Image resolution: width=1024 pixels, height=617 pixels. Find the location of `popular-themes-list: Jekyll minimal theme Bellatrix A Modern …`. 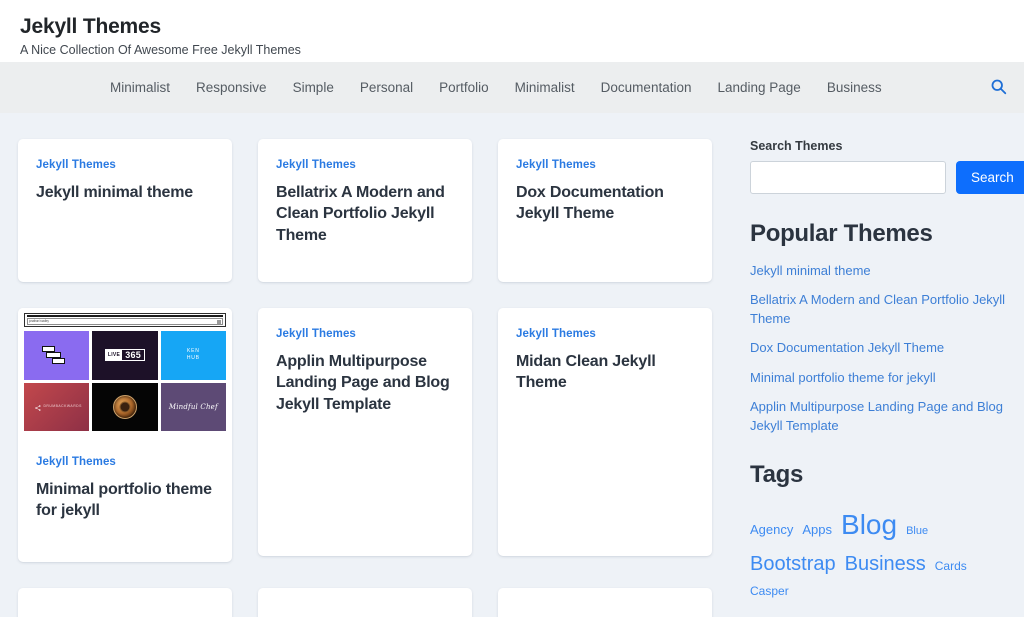

popular-themes-list: Jekyll minimal theme Bellatrix A Modern … is located at coordinates (880, 348).